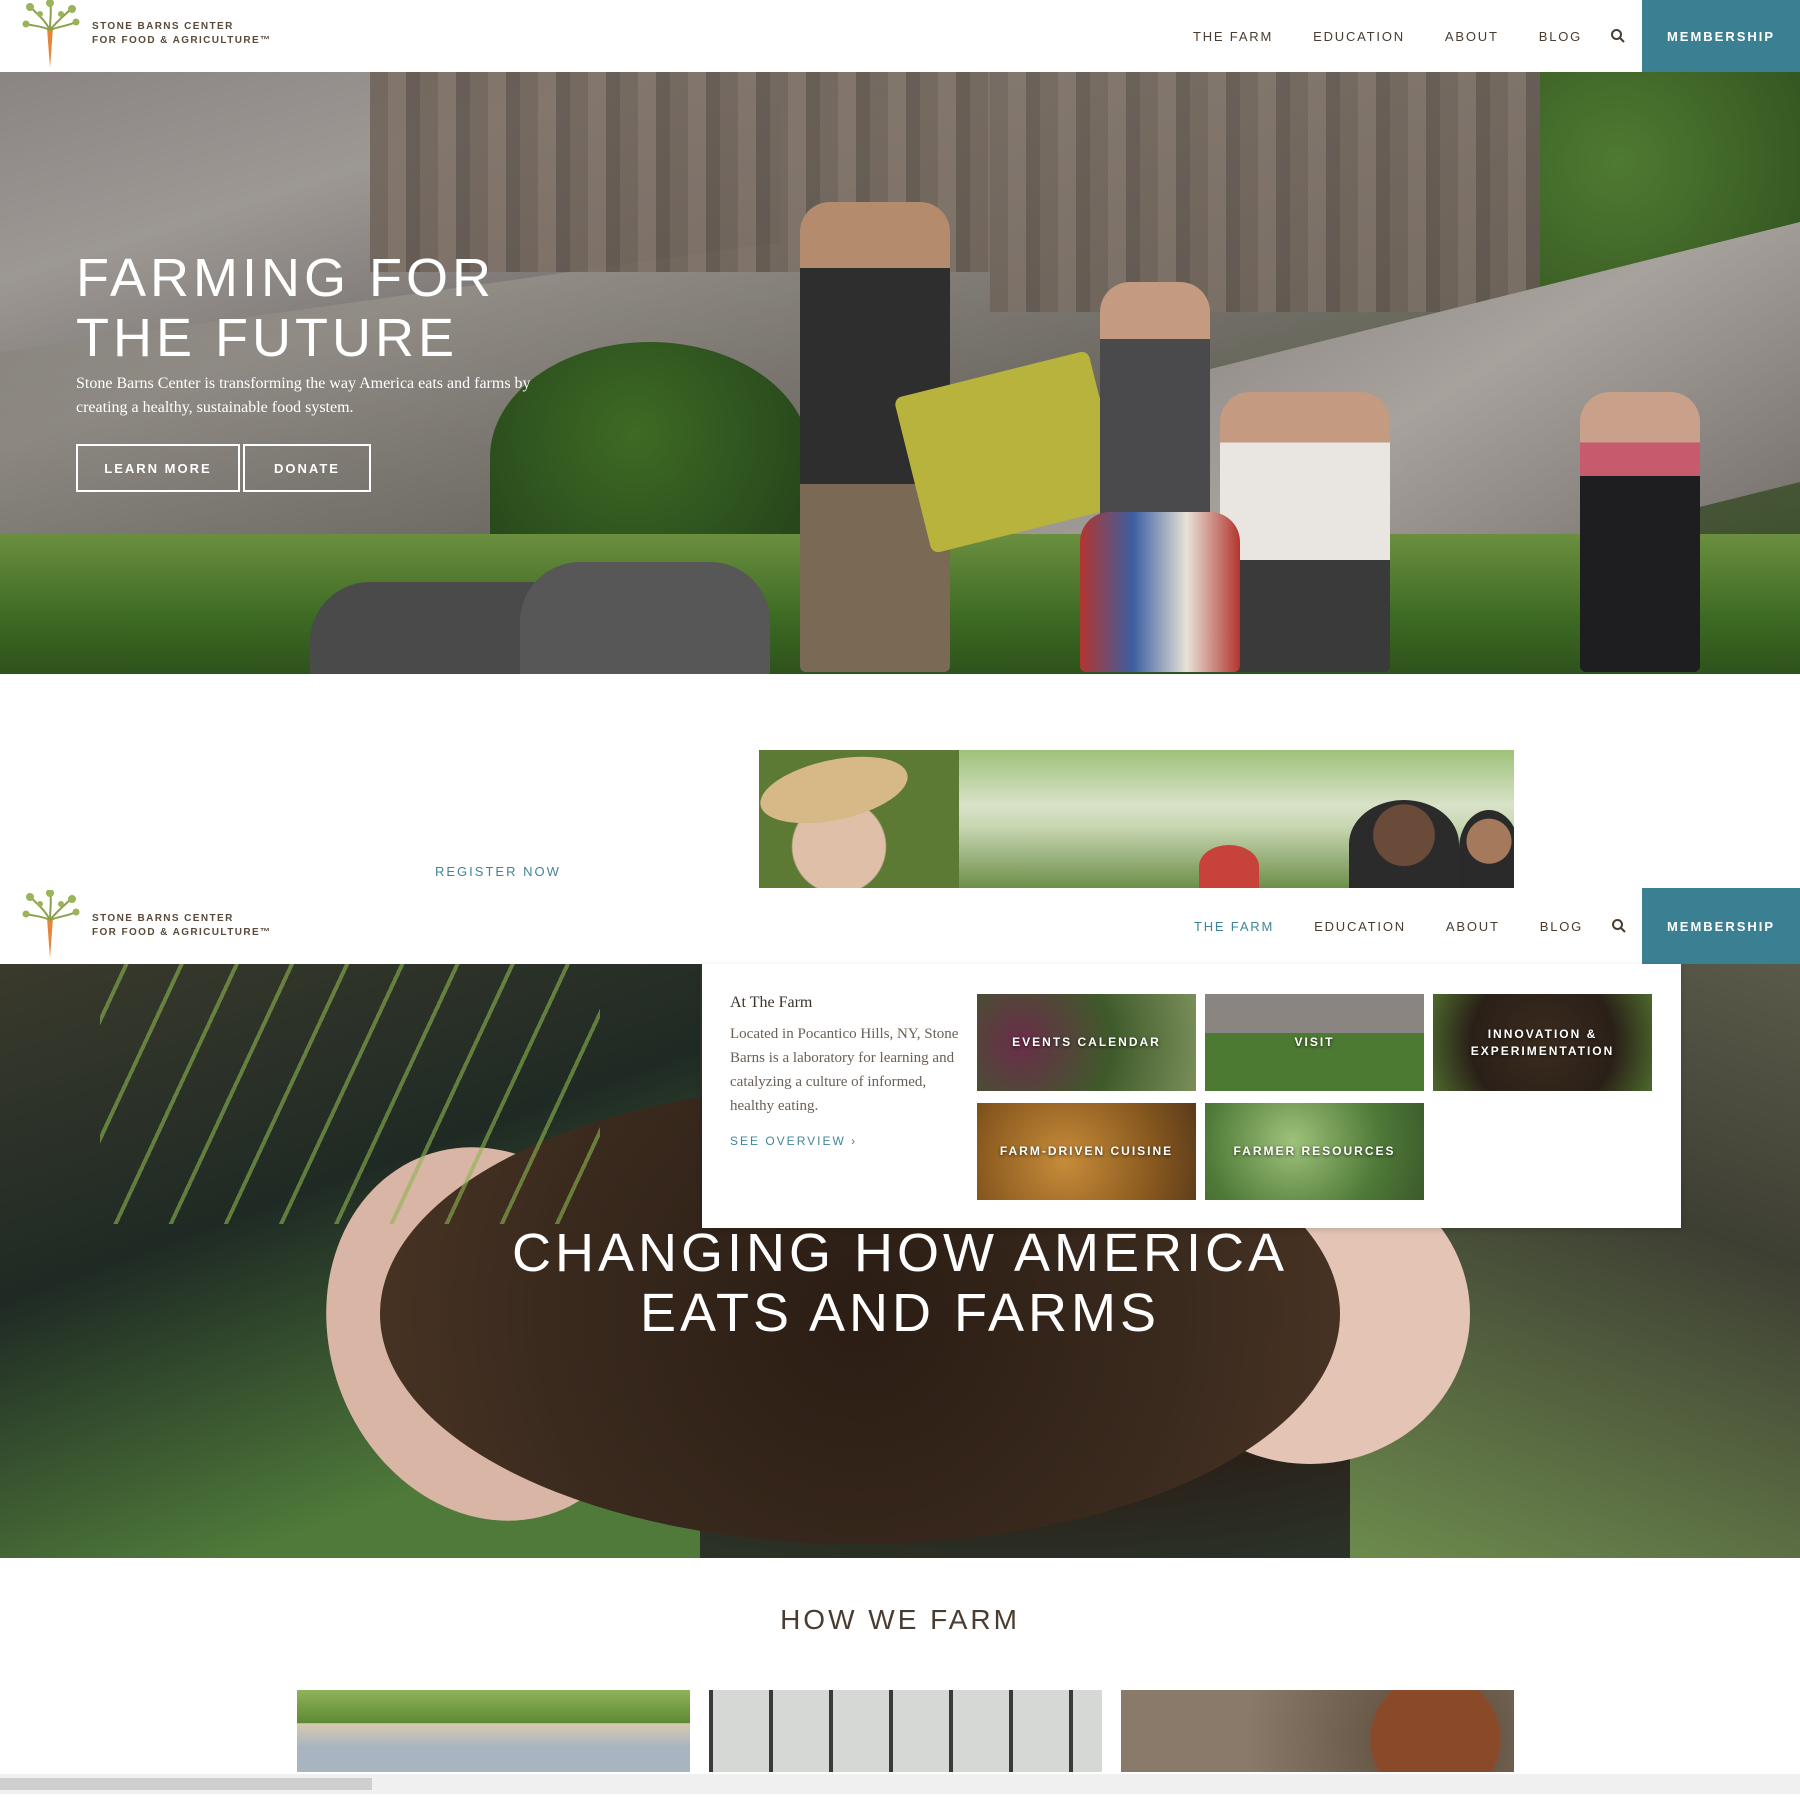 This screenshot has width=1800, height=1797. I want to click on scrollbar-thumb, so click(186, 1784).